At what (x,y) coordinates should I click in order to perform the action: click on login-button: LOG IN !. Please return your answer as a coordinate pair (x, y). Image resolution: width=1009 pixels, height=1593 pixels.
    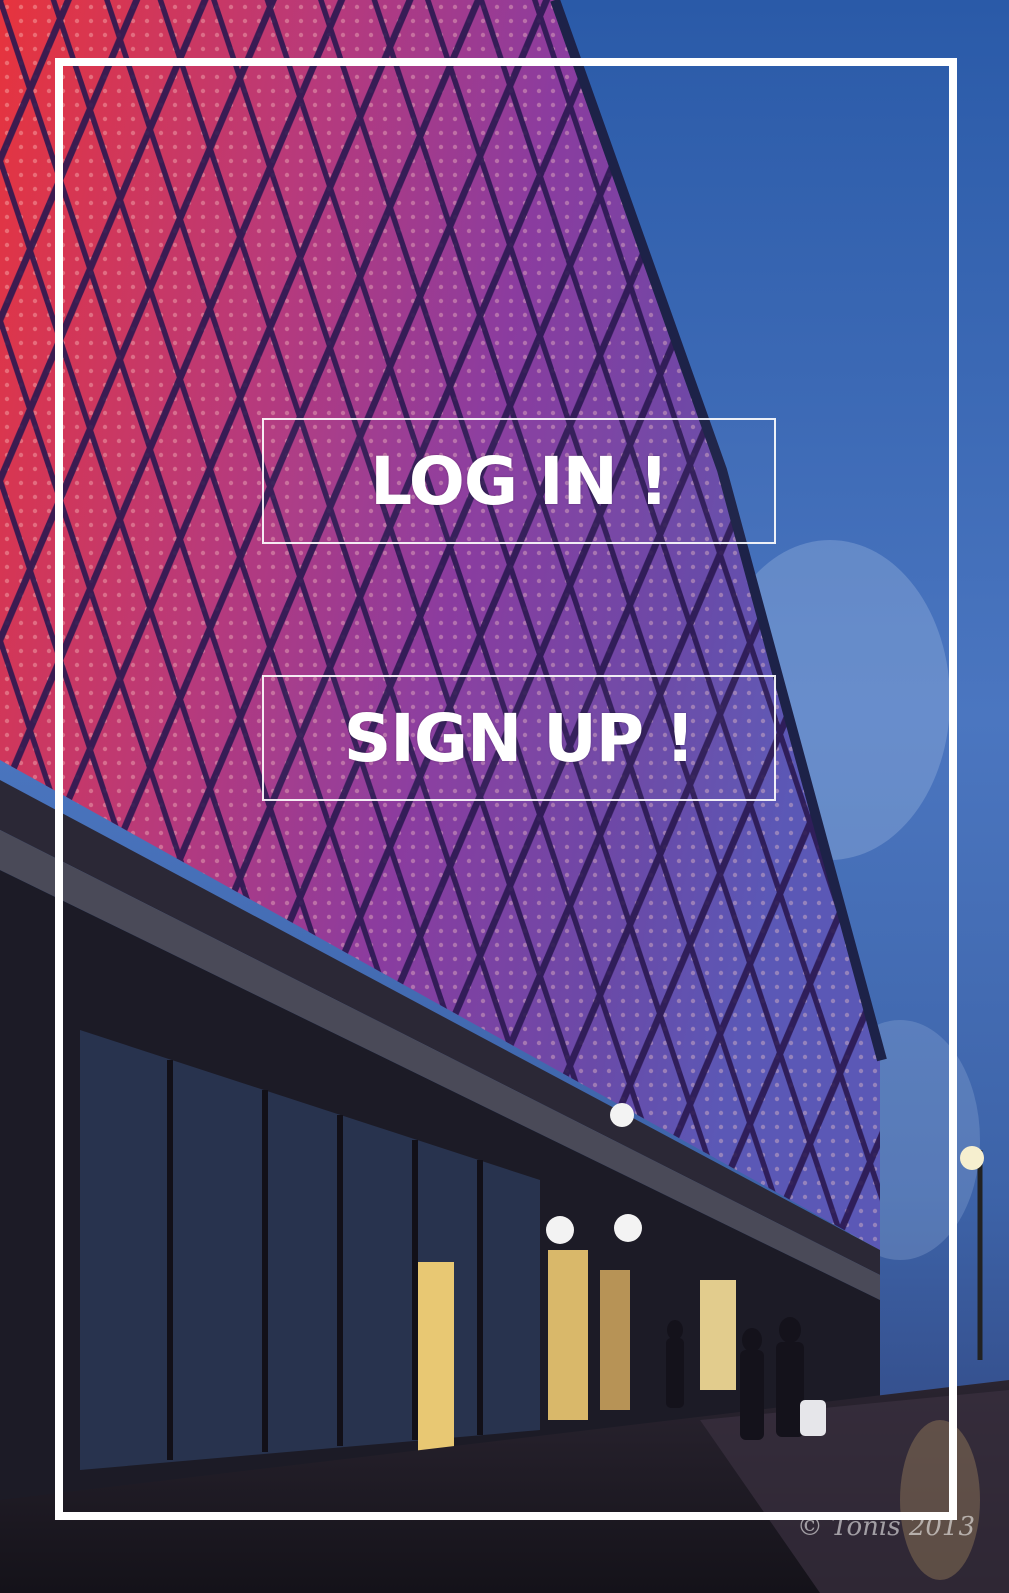
    Looking at the image, I should click on (519, 481).